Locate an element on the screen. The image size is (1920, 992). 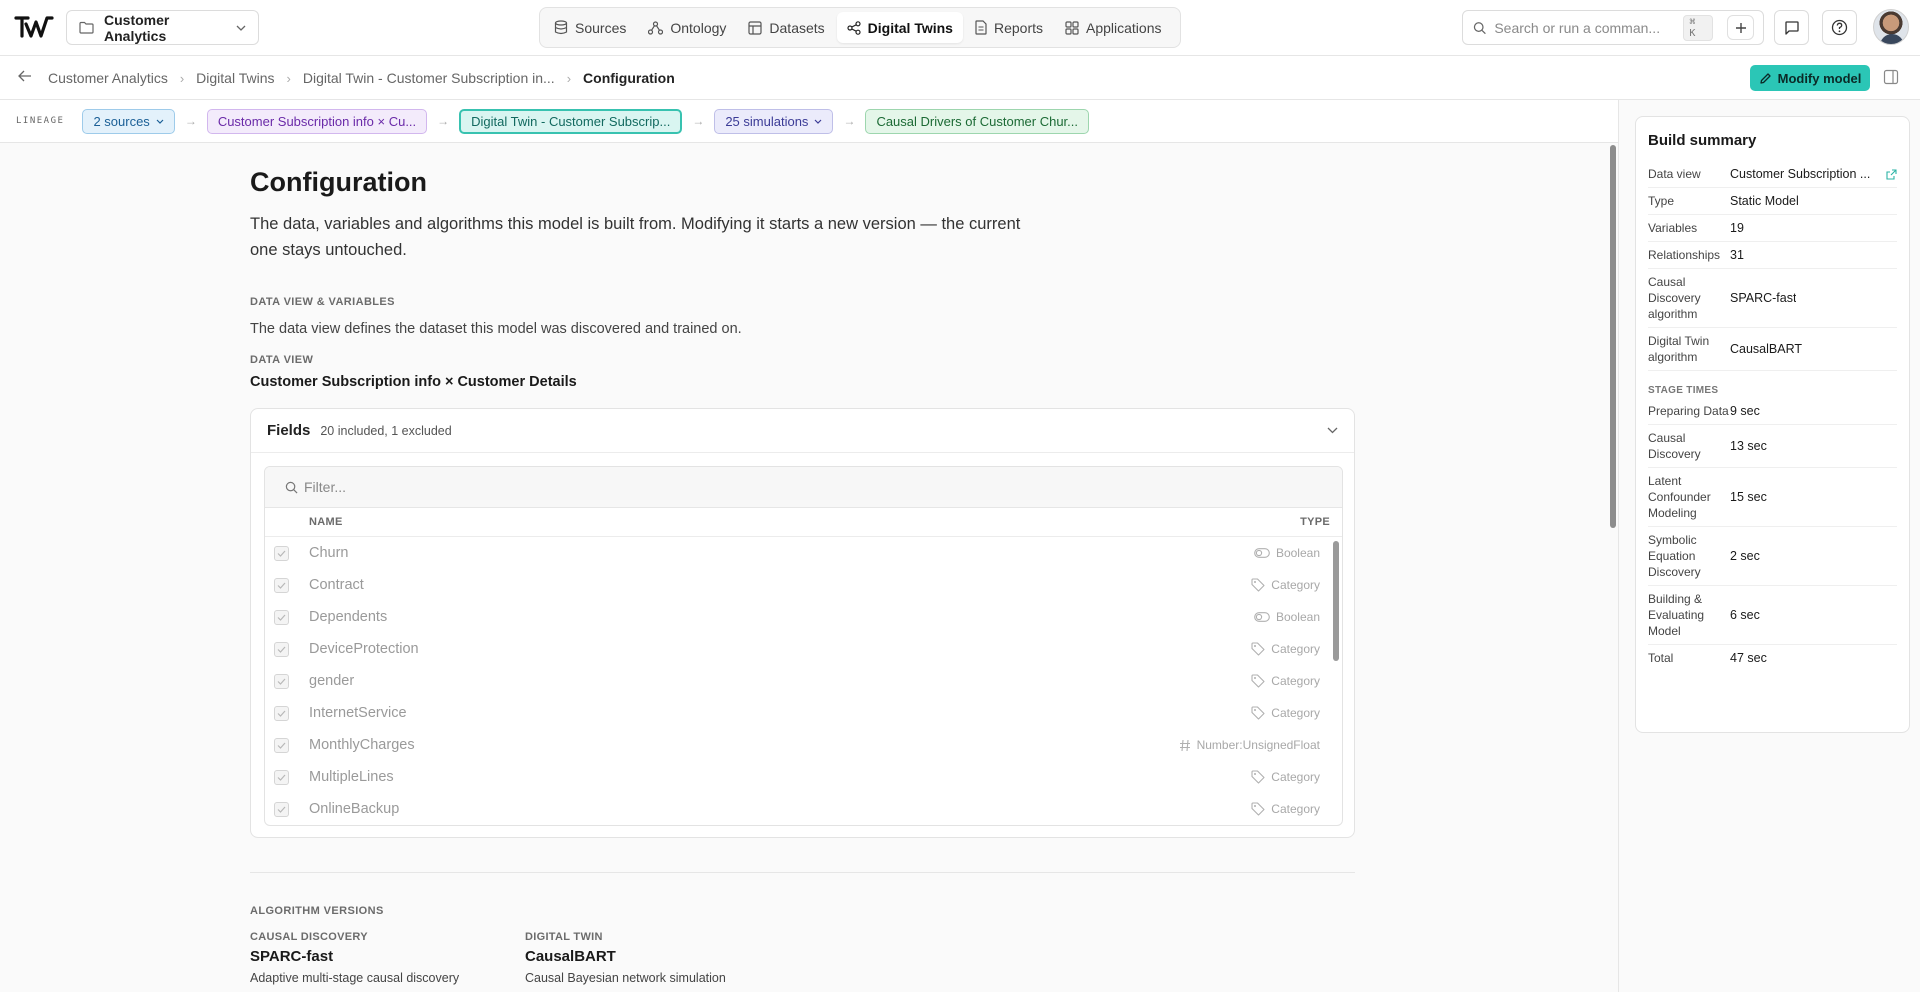
stage-row: Building & Evaluating Model 6 sec is located at coordinates (1772, 615).